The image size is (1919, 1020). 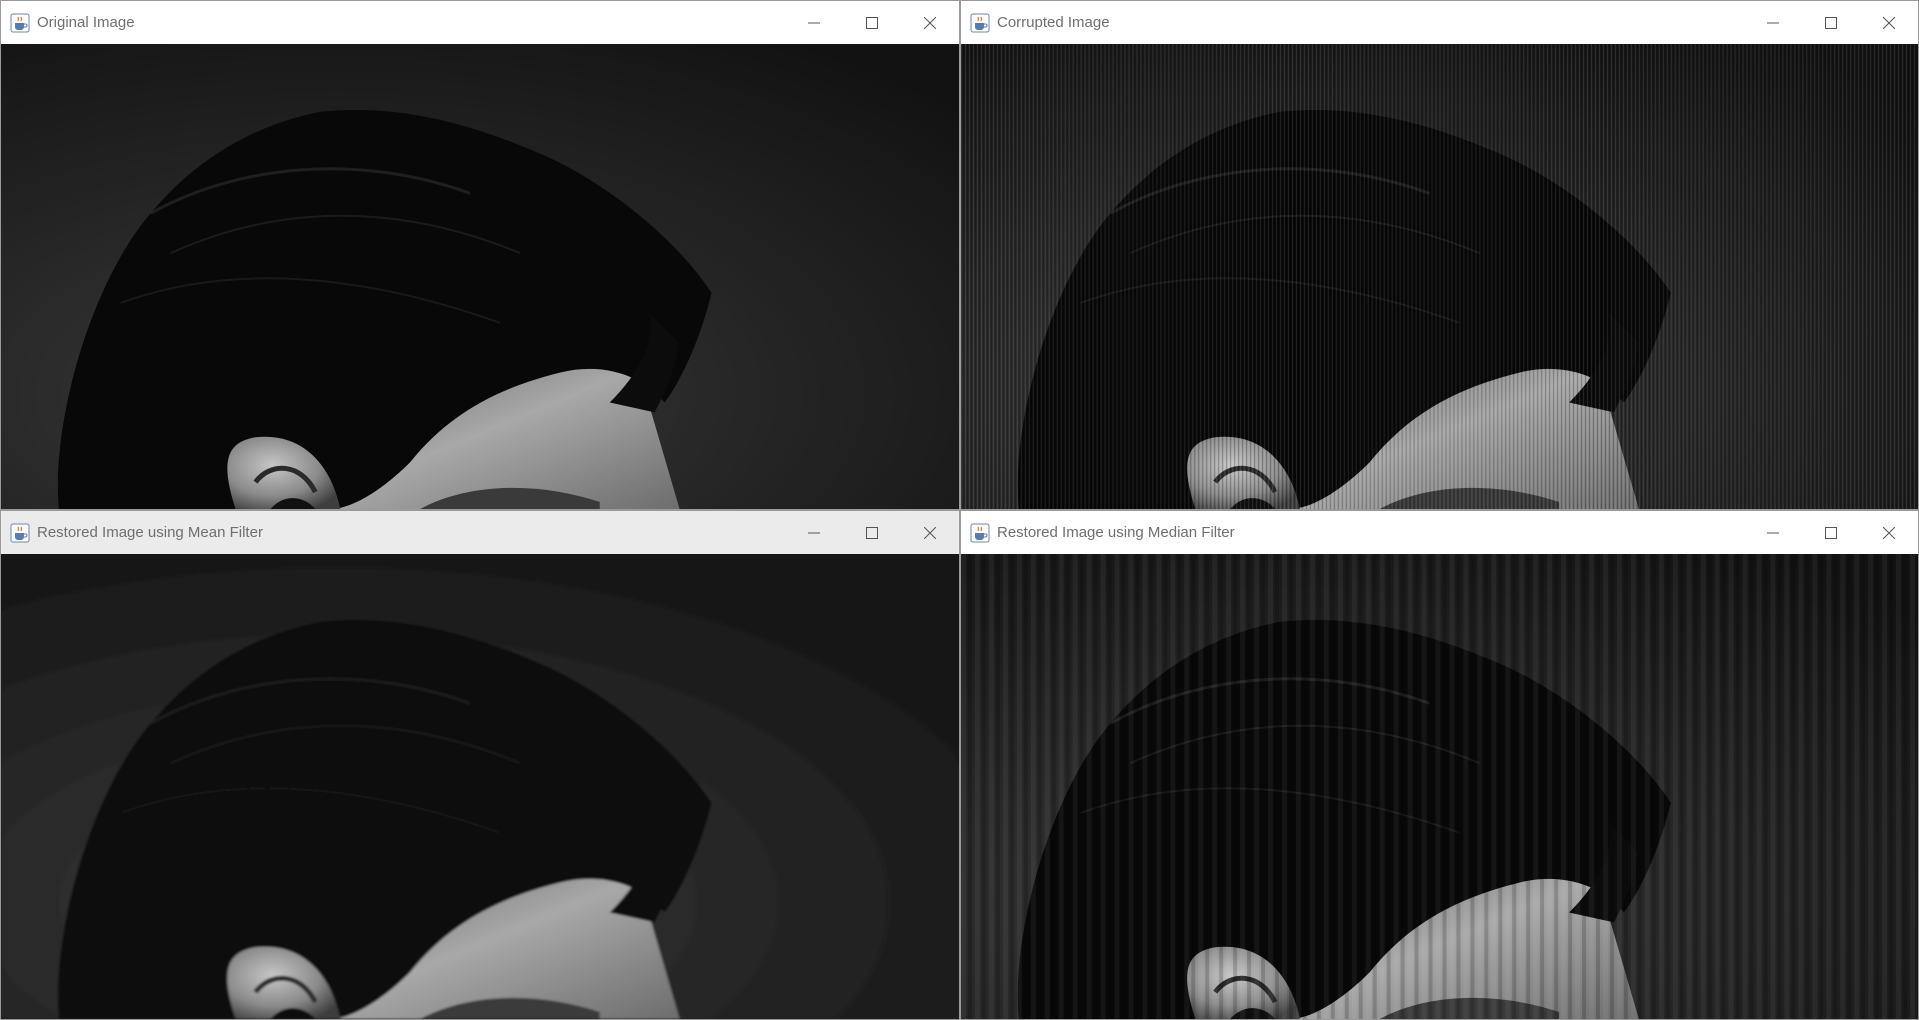 What do you see at coordinates (480, 22) in the screenshot?
I see `titlebar: Original Image` at bounding box center [480, 22].